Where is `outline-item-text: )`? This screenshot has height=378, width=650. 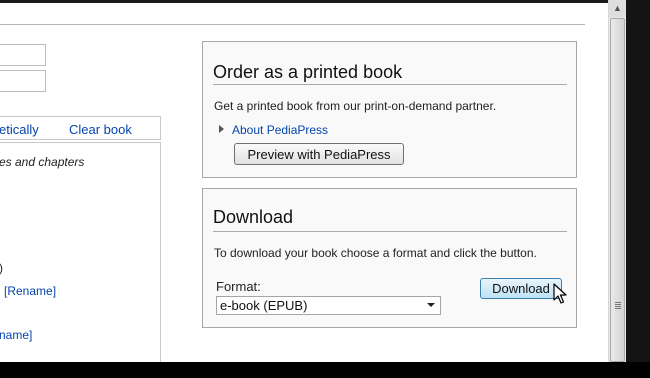 outline-item-text: ) is located at coordinates (1, 268).